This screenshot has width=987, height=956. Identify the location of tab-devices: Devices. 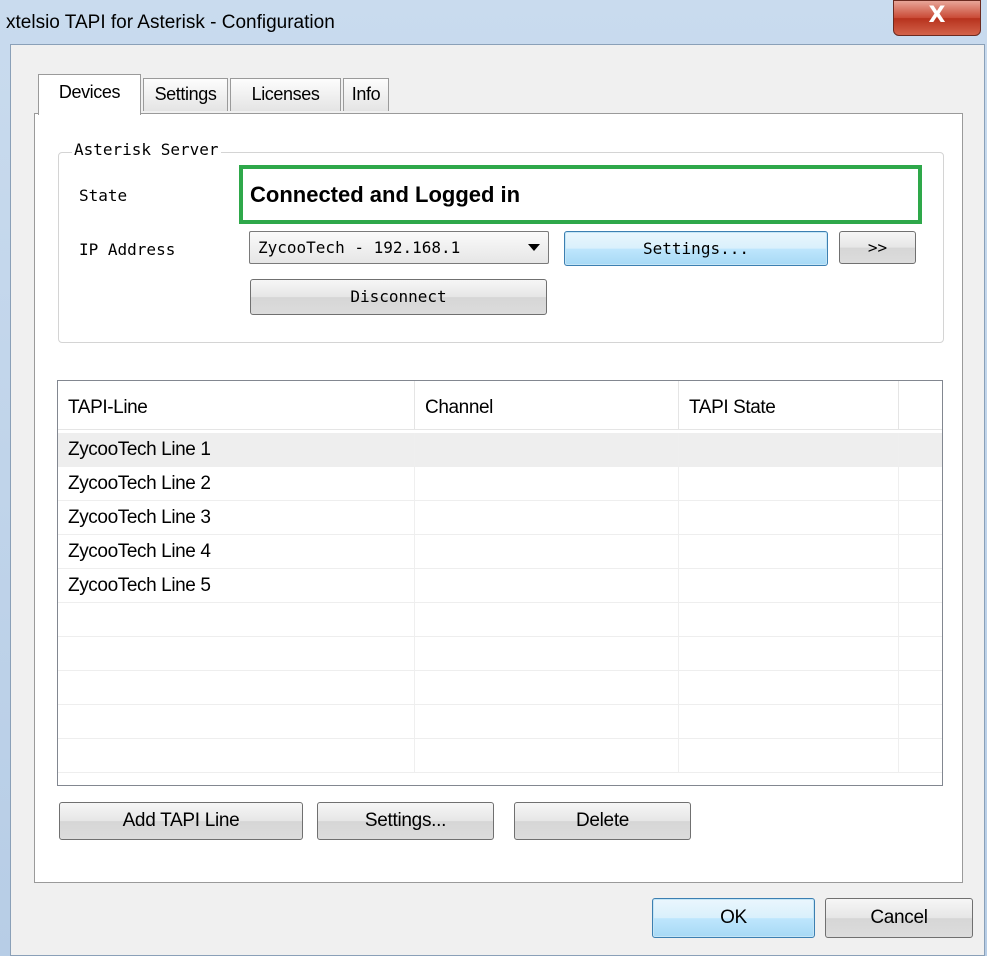
(89, 94).